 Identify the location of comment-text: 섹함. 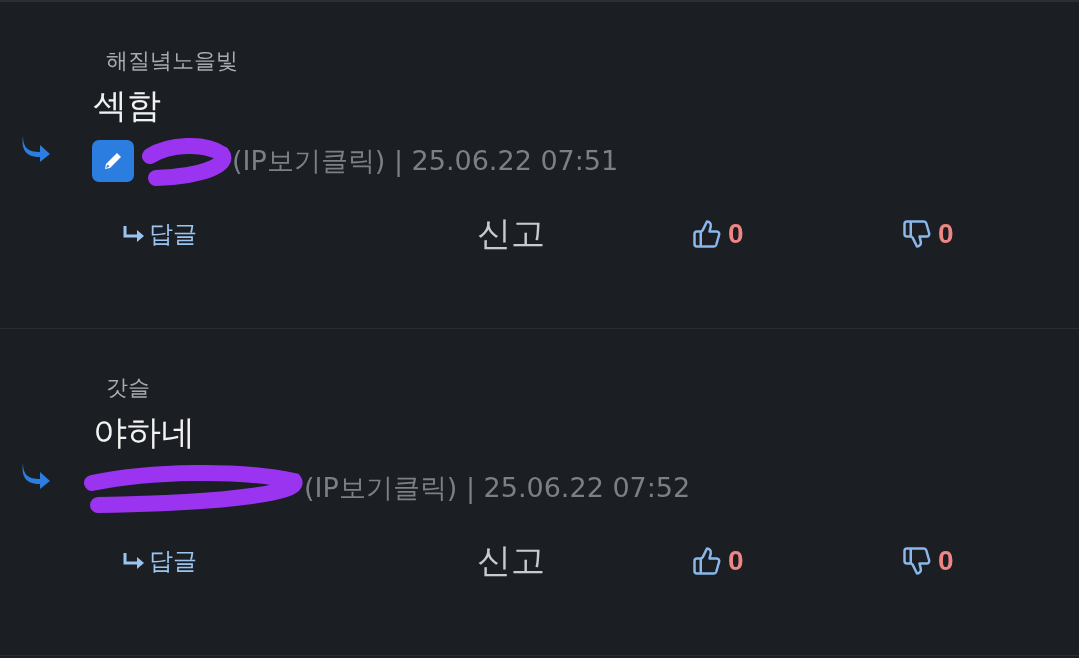
(127, 105).